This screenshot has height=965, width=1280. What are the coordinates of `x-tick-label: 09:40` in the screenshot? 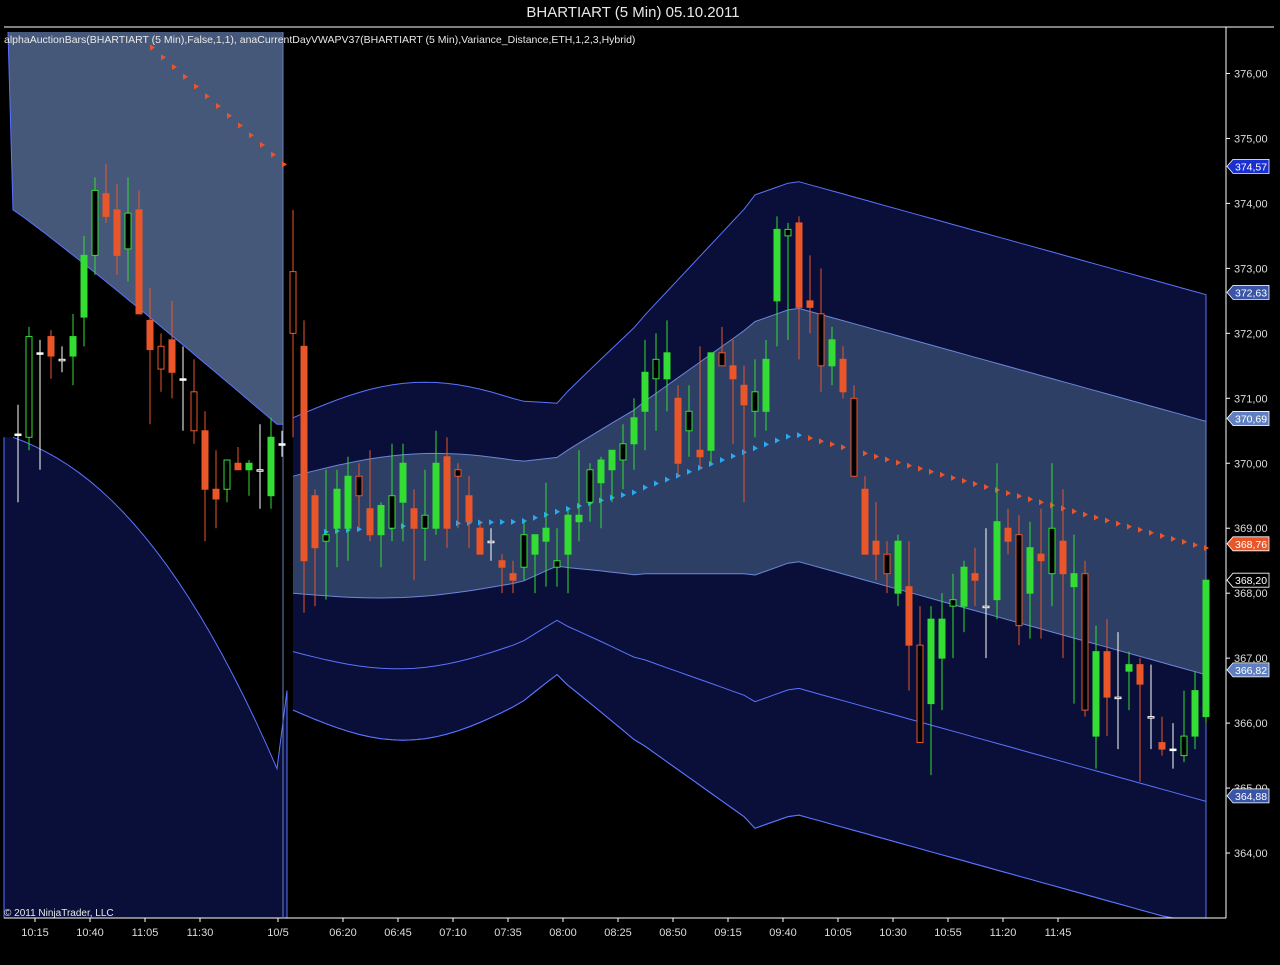 It's located at (783, 933).